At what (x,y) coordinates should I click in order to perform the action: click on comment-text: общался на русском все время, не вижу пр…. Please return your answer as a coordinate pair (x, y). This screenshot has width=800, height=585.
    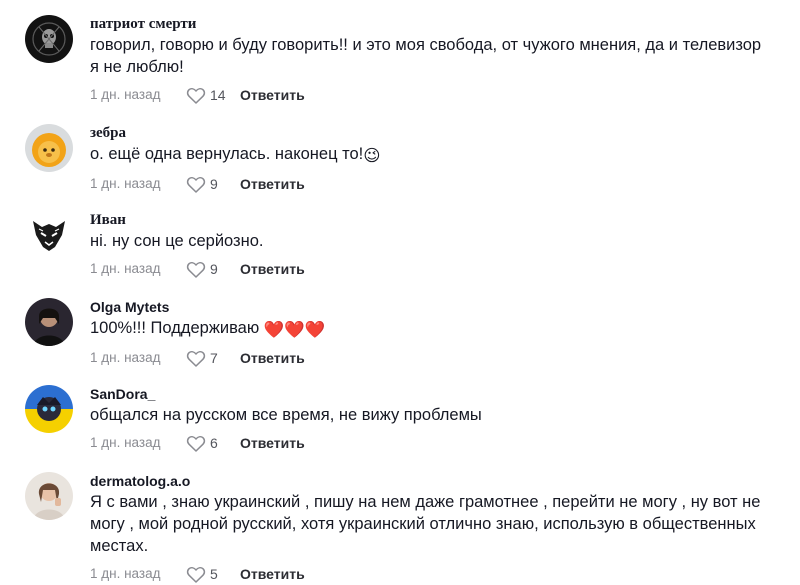
    Looking at the image, I should click on (286, 415).